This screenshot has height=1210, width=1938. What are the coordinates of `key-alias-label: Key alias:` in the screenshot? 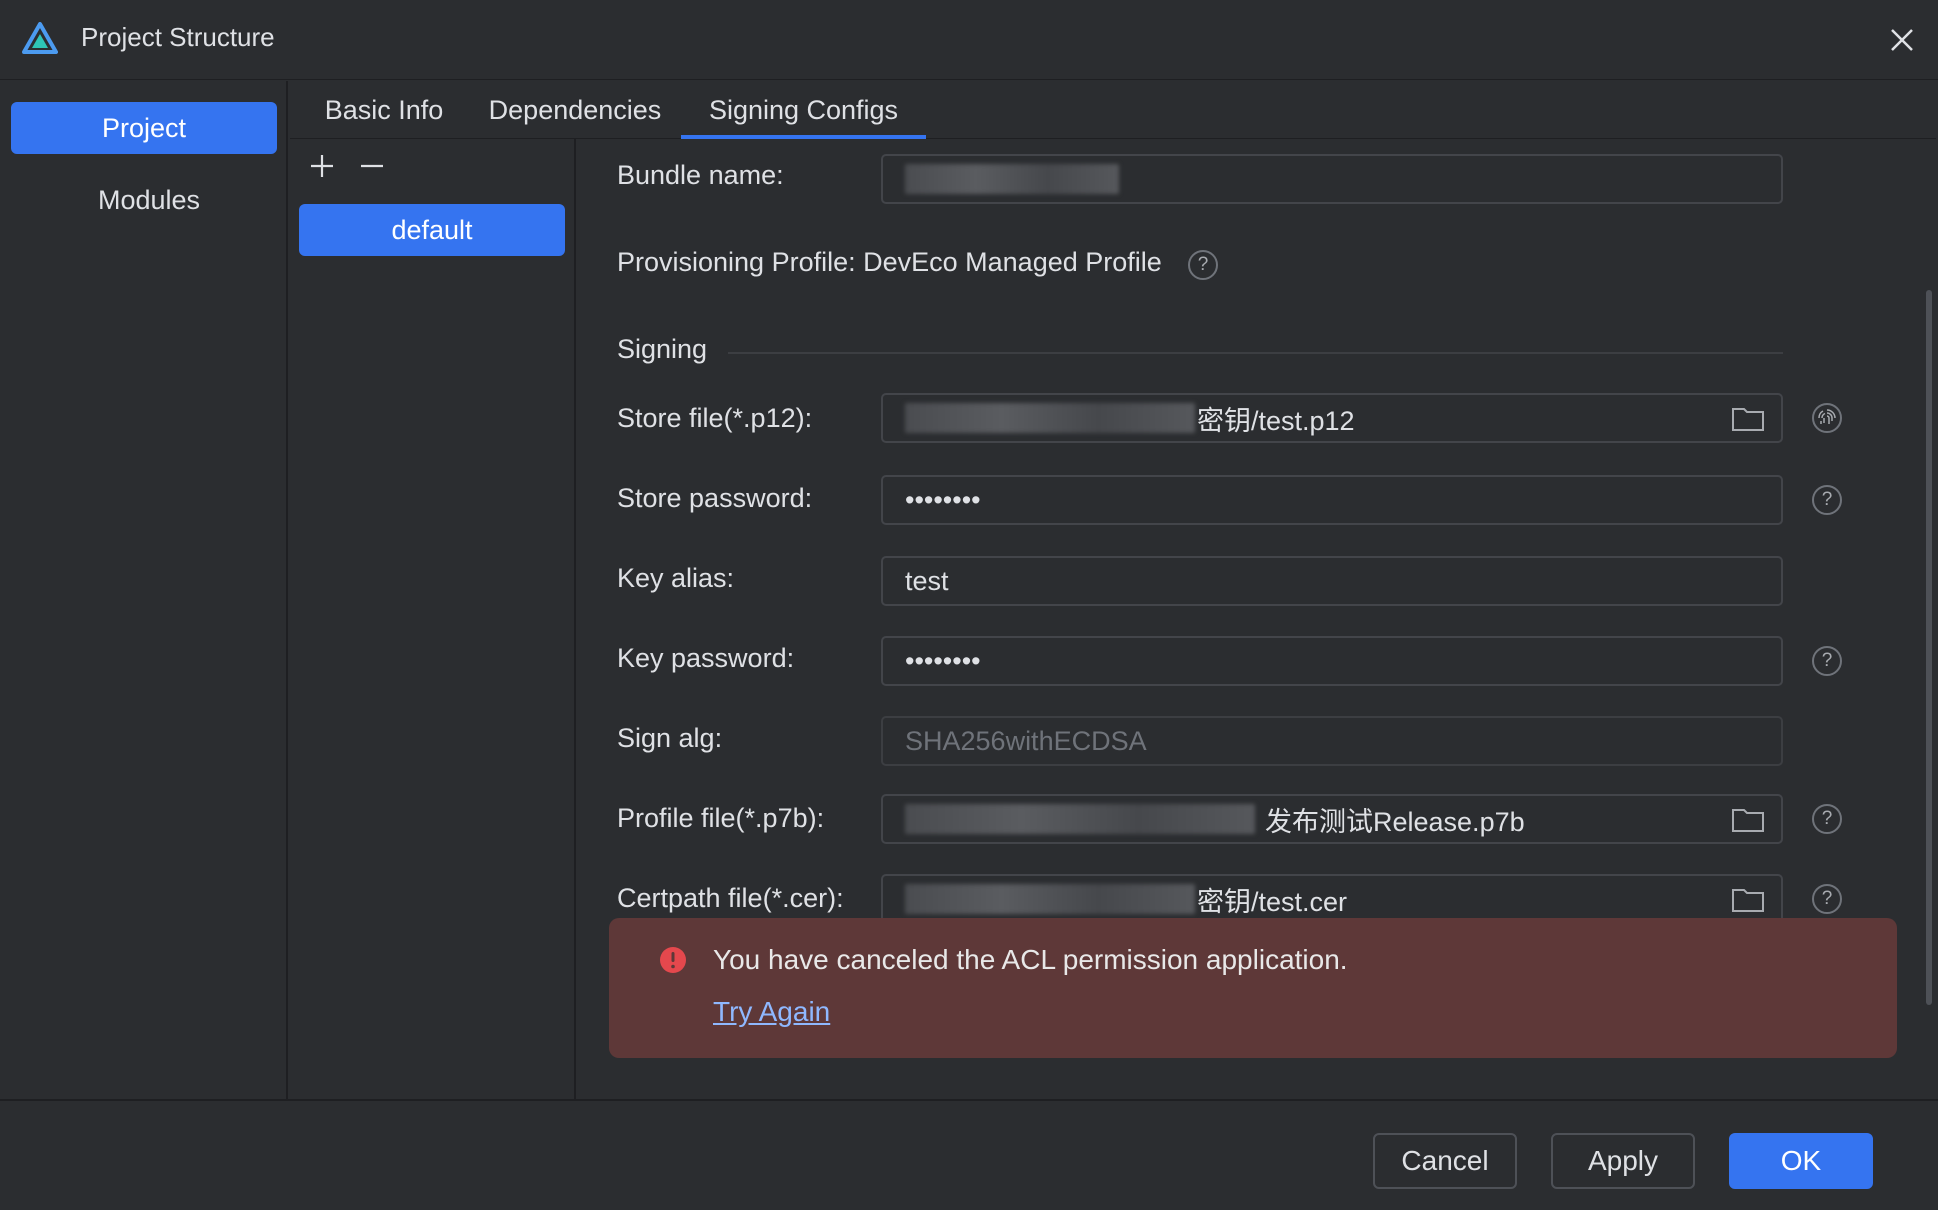 It's located at (676, 578).